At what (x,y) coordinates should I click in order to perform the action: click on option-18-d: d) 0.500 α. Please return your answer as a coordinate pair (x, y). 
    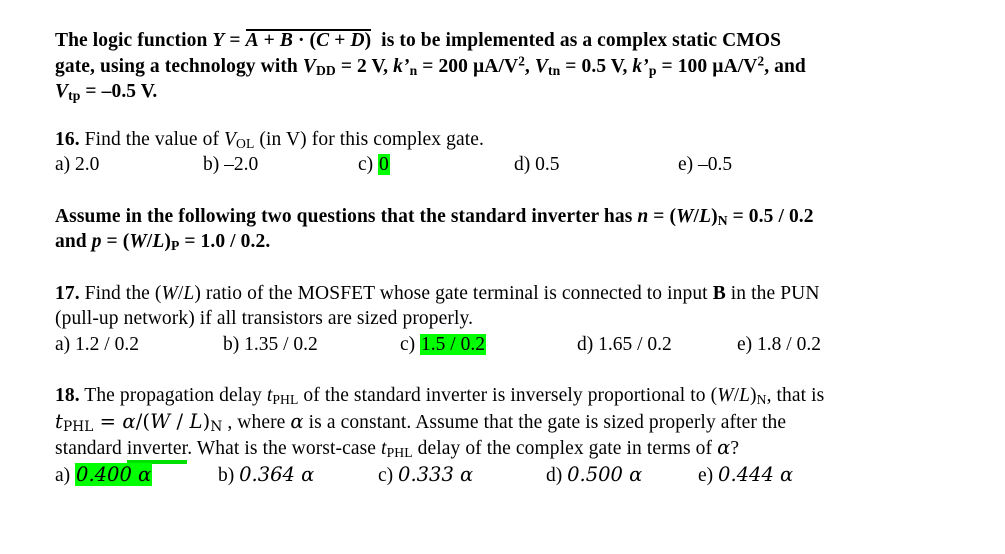
    Looking at the image, I should click on (622, 475).